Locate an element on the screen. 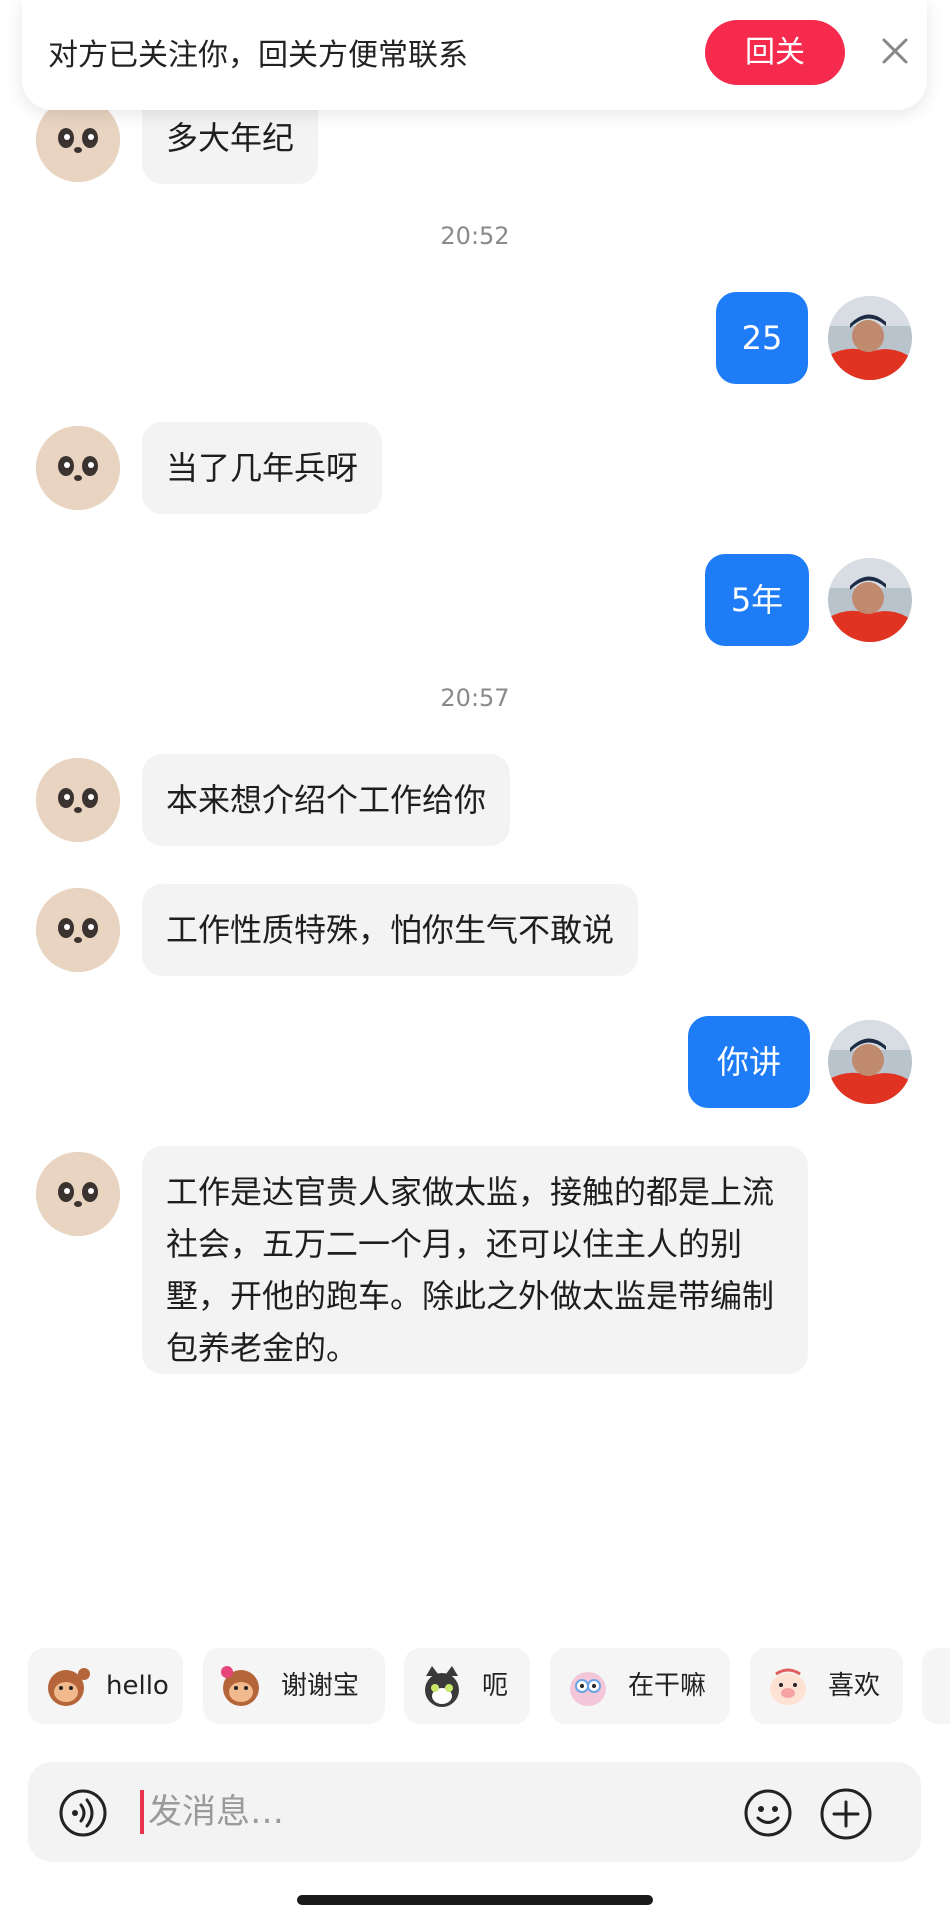 Image resolution: width=950 pixels, height=1920 pixels. pig-icon is located at coordinates (788, 1686).